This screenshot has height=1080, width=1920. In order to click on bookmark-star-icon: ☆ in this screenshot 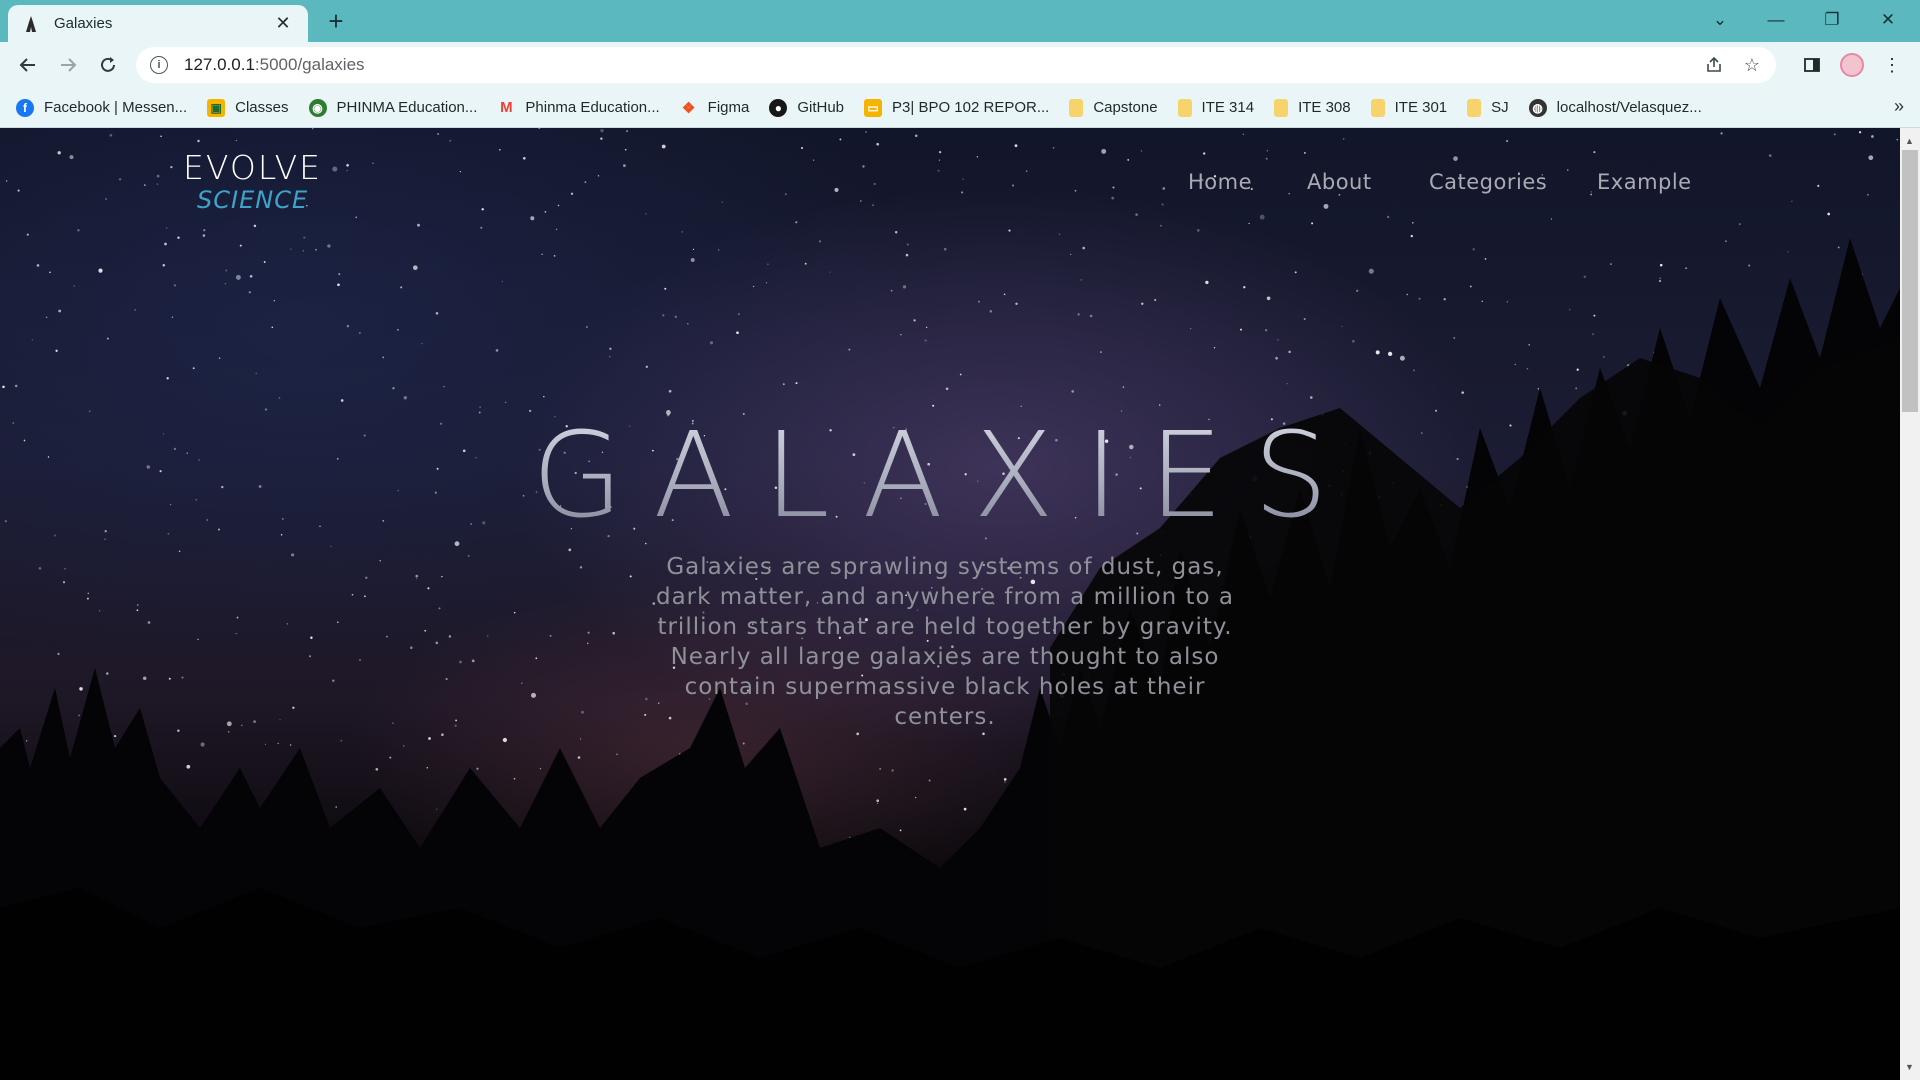, I will do `click(1752, 65)`.